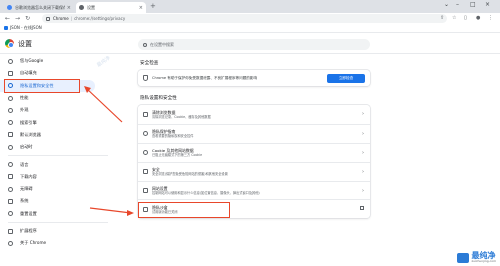 This screenshot has width=500, height=266. Describe the element at coordinates (10, 214) in the screenshot. I see `reset-icon` at that location.